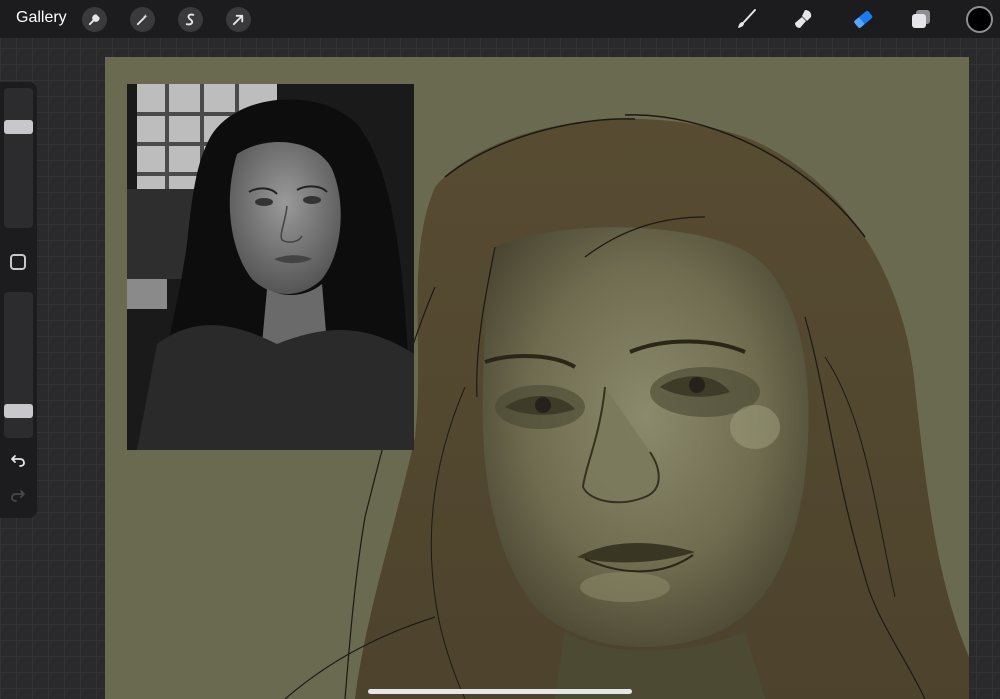  What do you see at coordinates (979, 19) in the screenshot?
I see `color-picker-swatch` at bounding box center [979, 19].